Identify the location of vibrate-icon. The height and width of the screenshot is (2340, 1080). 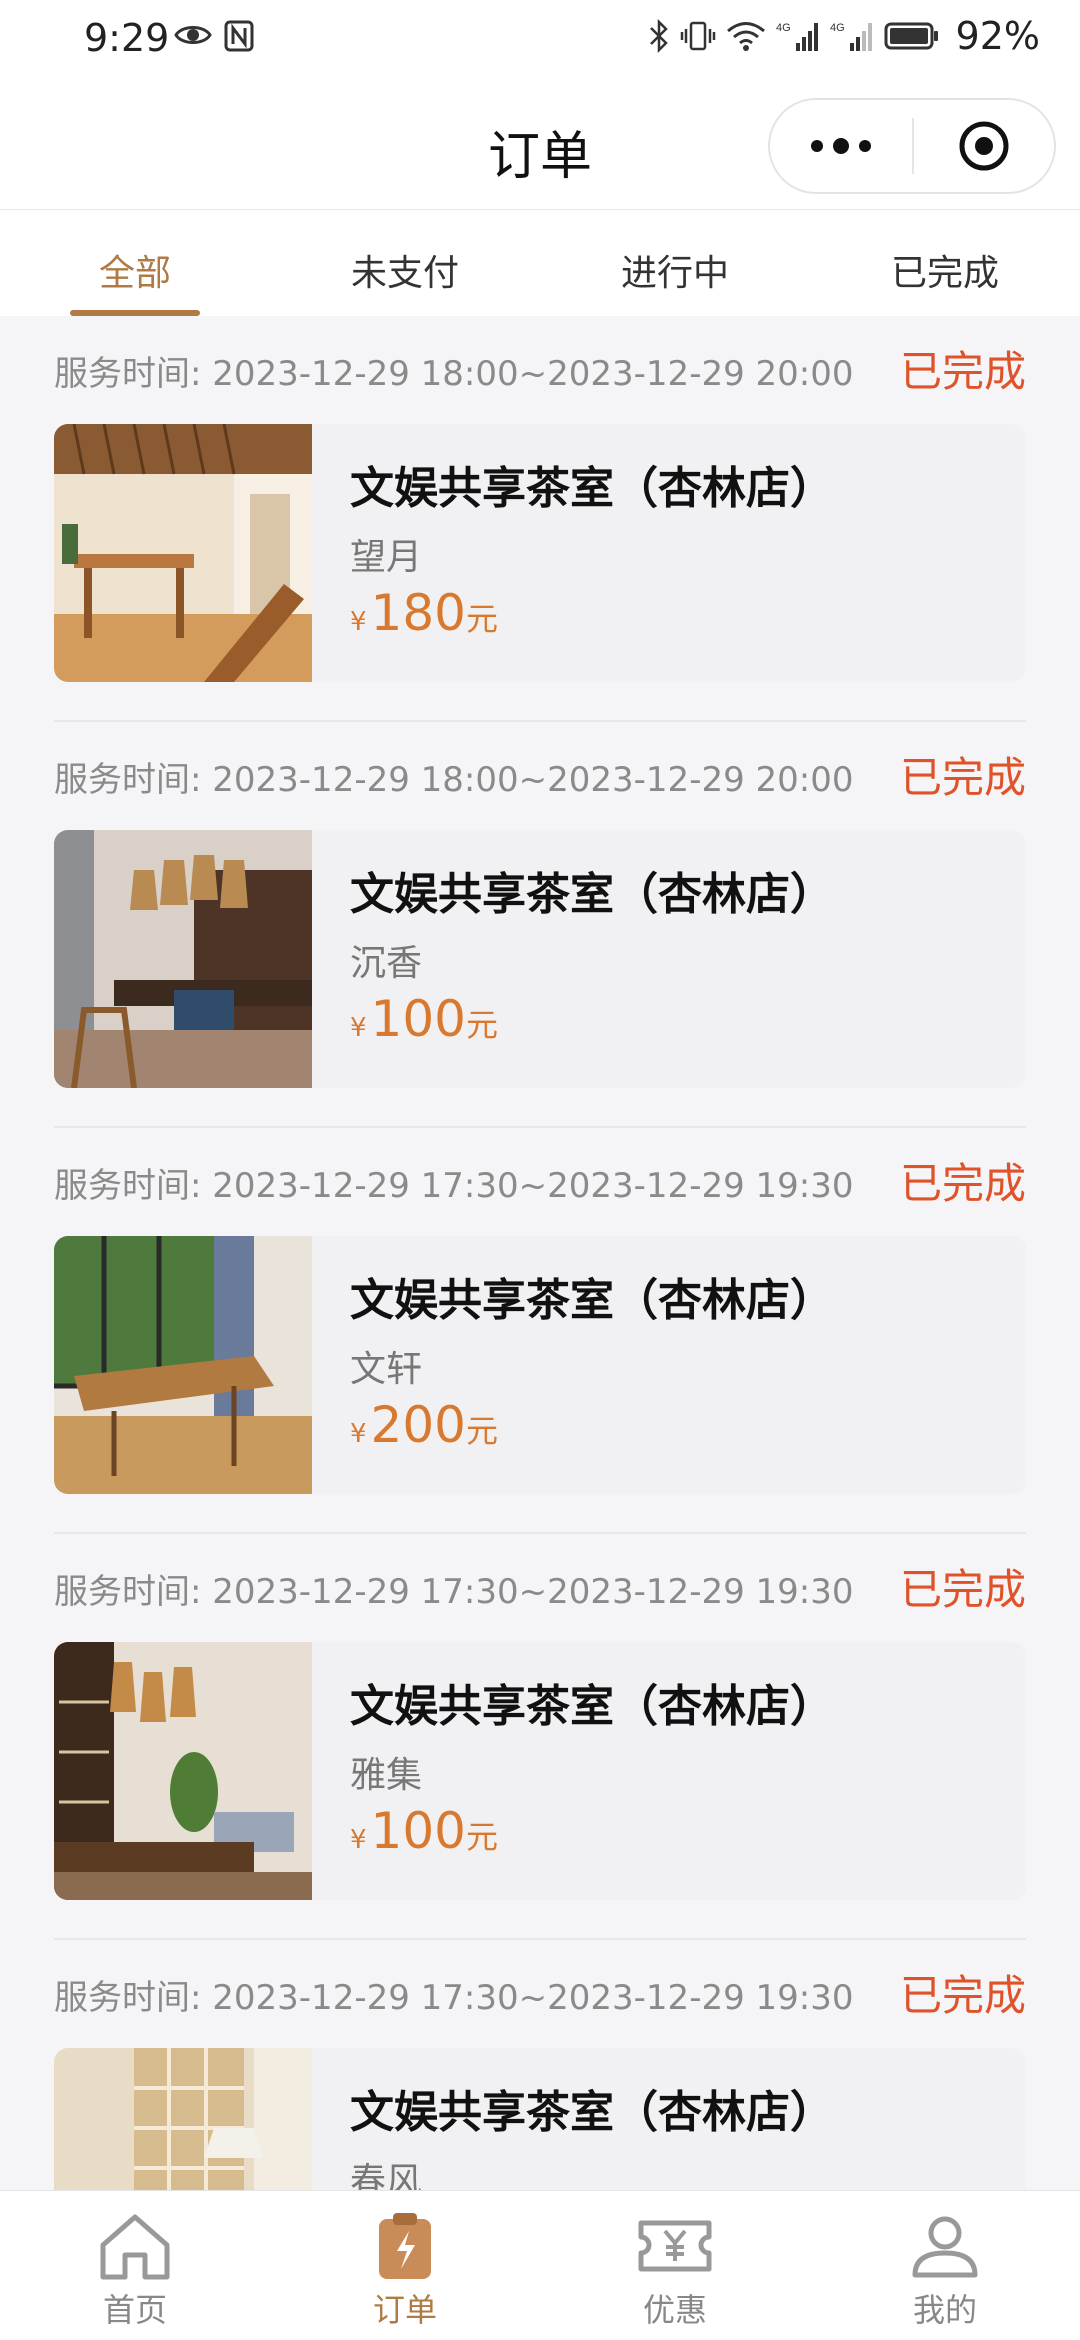
(697, 36).